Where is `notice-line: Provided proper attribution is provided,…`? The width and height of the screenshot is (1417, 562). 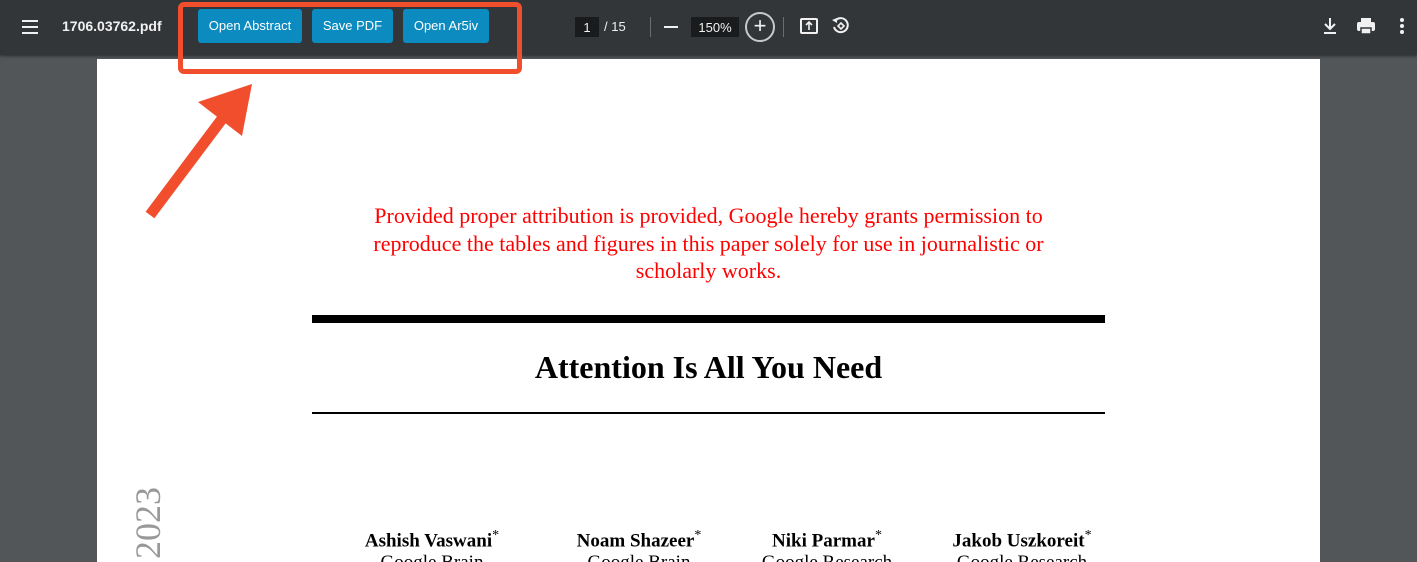 notice-line: Provided proper attribution is provided,… is located at coordinates (708, 215).